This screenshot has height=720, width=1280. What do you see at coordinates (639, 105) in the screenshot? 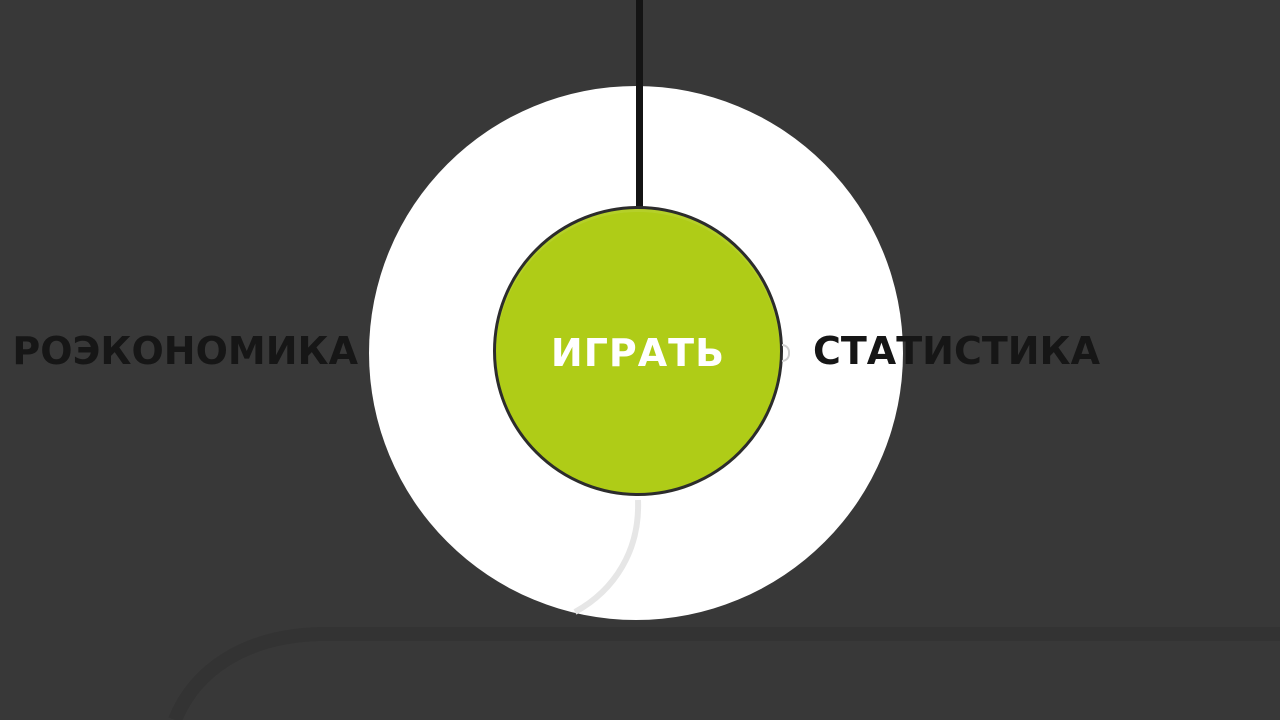
I see `connector-line` at bounding box center [639, 105].